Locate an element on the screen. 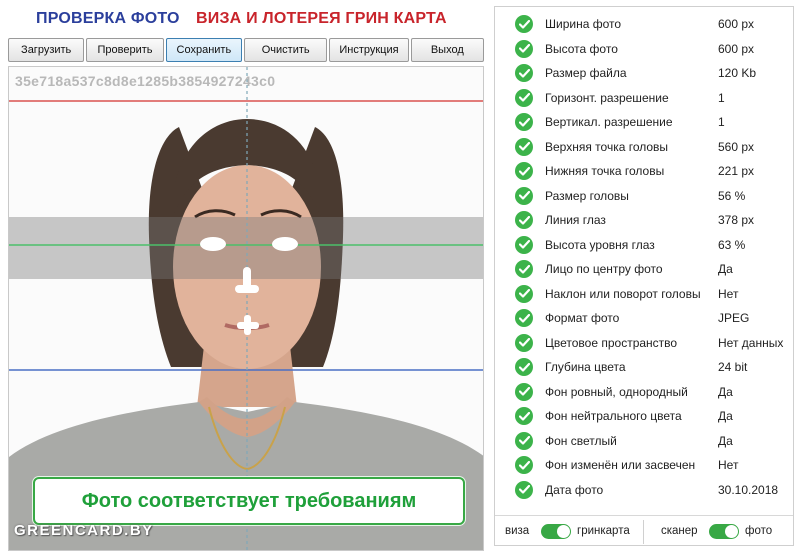 This screenshot has height=551, width=800. check-label: Линия глаз is located at coordinates (575, 220).